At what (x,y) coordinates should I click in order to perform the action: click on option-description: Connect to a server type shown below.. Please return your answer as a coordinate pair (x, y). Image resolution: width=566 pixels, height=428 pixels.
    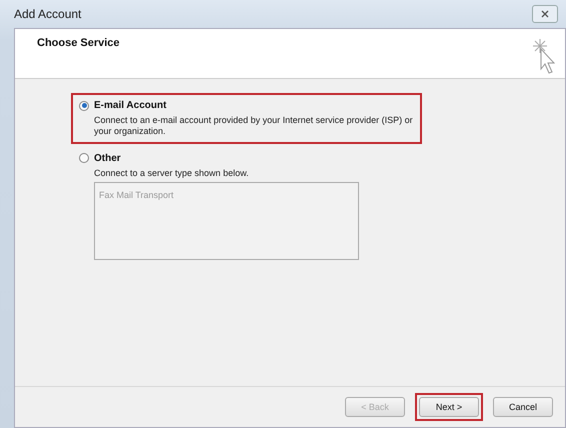
    Looking at the image, I should click on (171, 173).